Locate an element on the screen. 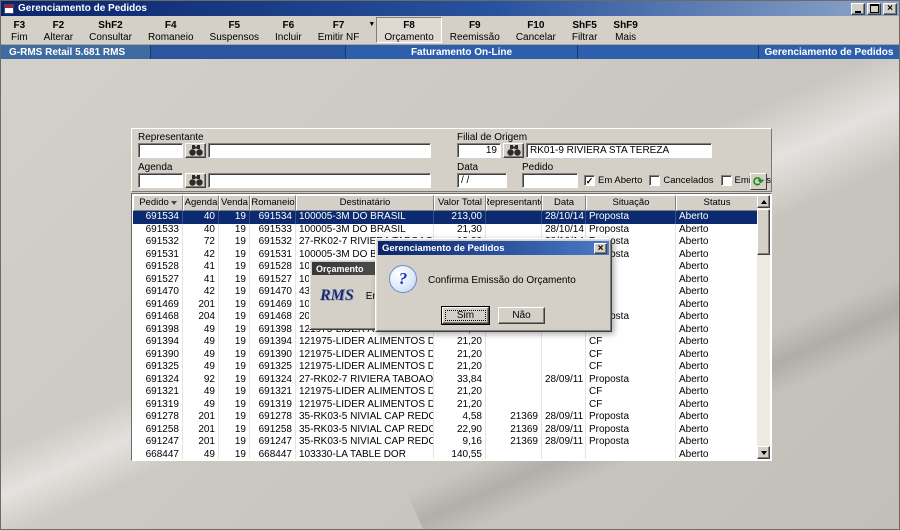 The height and width of the screenshot is (530, 900). binoculars-icon is located at coordinates (195, 180).